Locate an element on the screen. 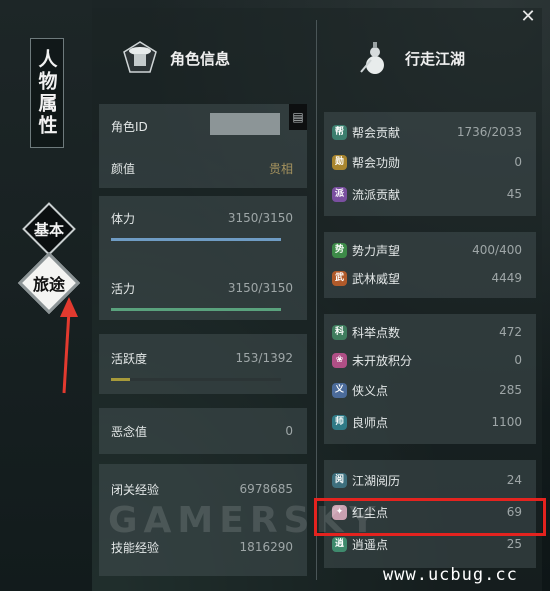 Image resolution: width=550 pixels, height=591 pixels. row-label: 武林威望 is located at coordinates (376, 278).